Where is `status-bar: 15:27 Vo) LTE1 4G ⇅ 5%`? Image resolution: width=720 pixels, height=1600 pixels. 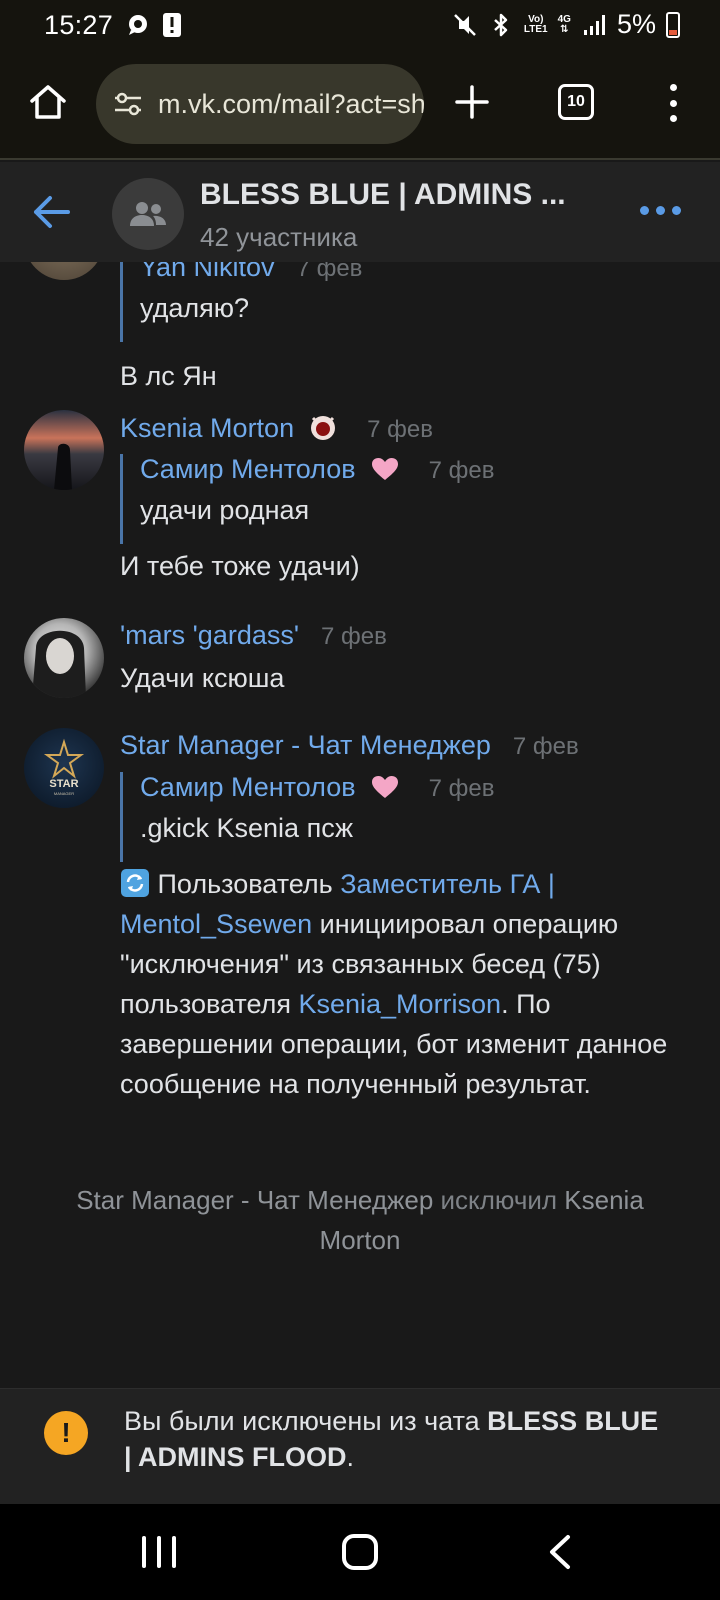
status-bar: 15:27 Vo) LTE1 4G ⇅ 5% is located at coordinates (360, 26).